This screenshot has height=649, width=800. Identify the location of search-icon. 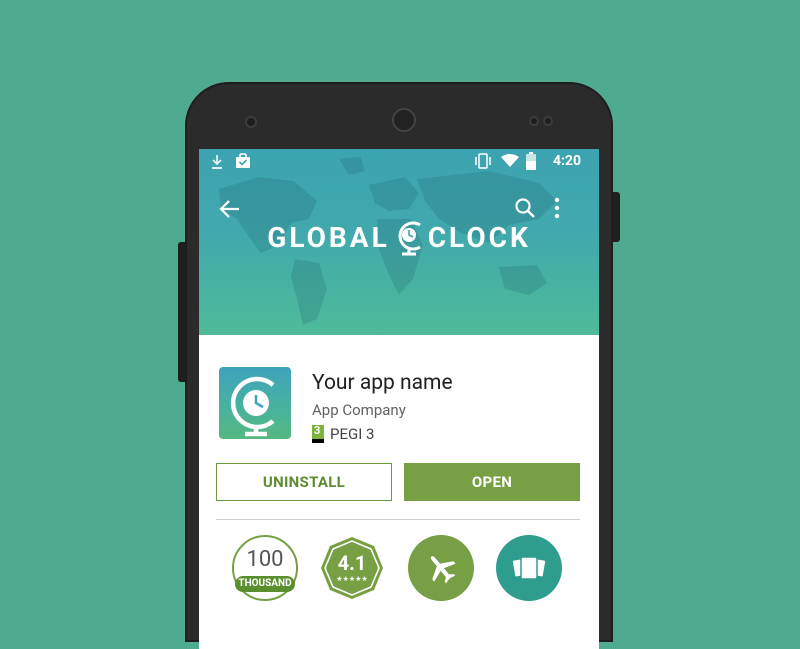
(525, 208).